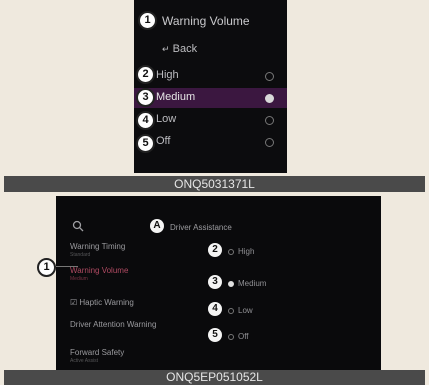 This screenshot has width=429, height=385. What do you see at coordinates (98, 246) in the screenshot?
I see `menu-item-label: Warning Timing` at bounding box center [98, 246].